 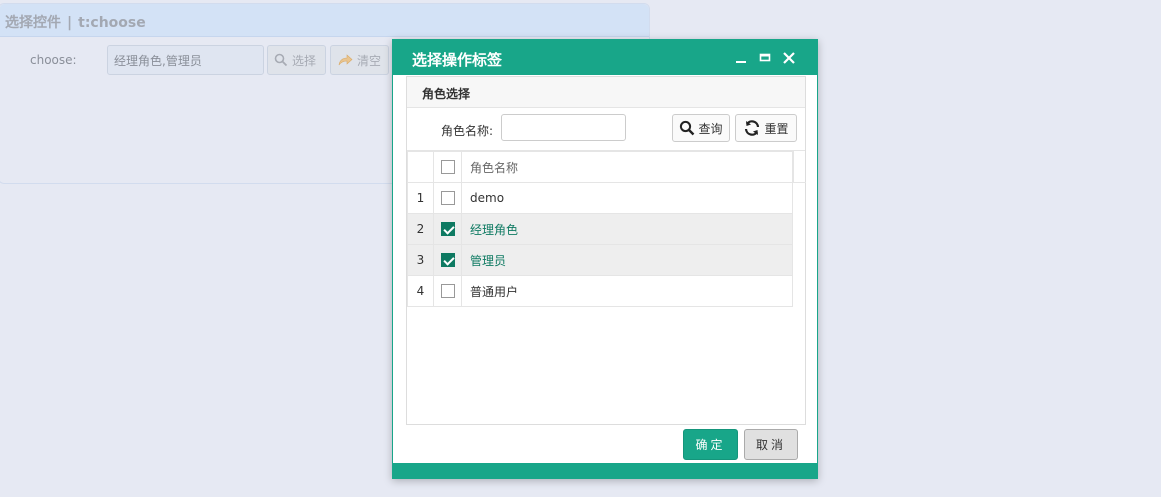 I want to click on table-row: 3 管理员, so click(x=600, y=260).